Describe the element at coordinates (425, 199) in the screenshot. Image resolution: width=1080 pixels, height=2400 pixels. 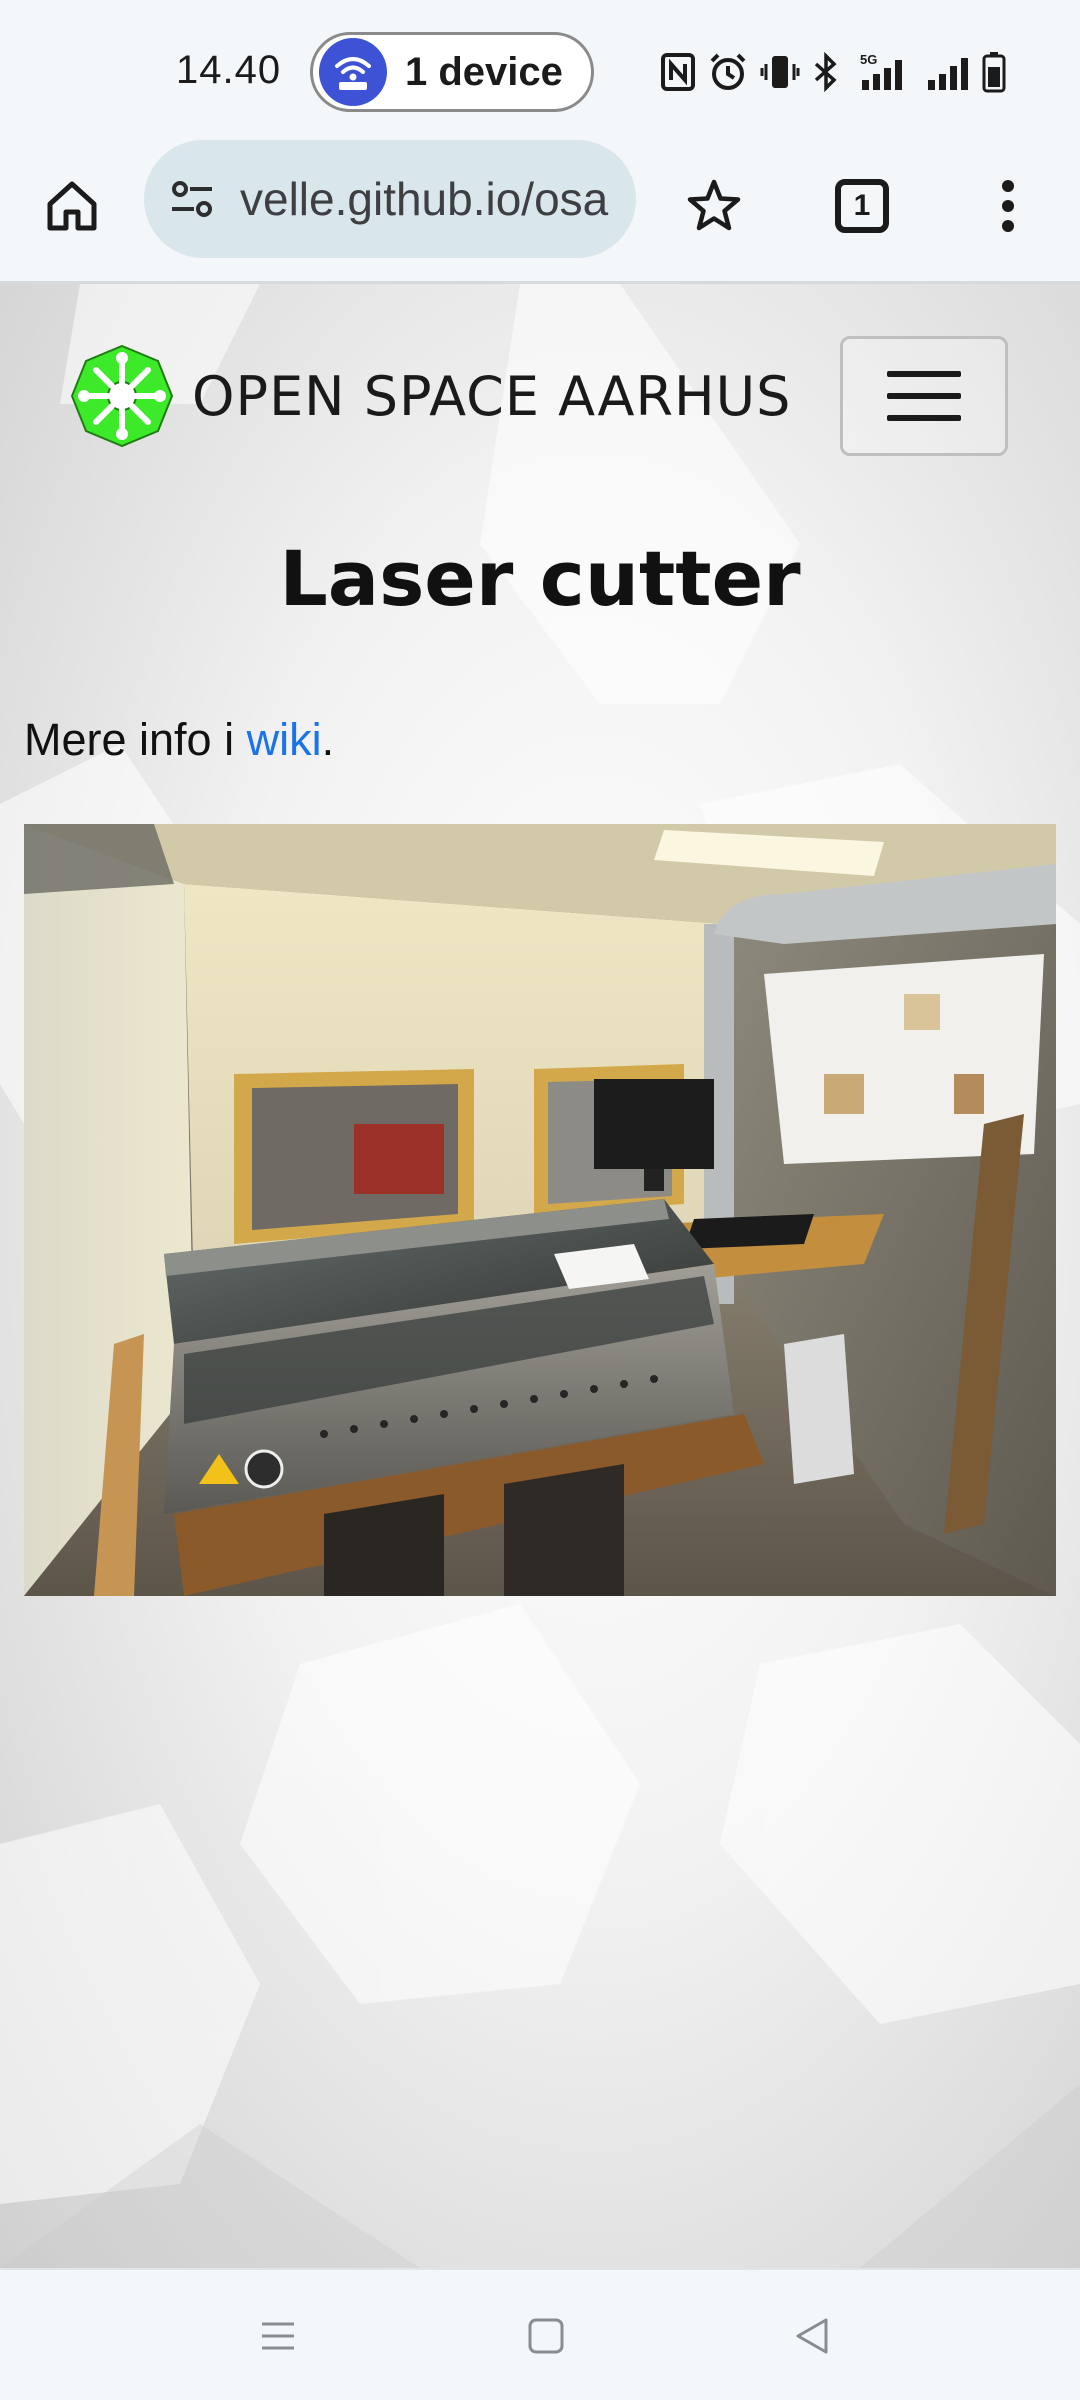
I see `url-text: velle.github.io/osa` at that location.